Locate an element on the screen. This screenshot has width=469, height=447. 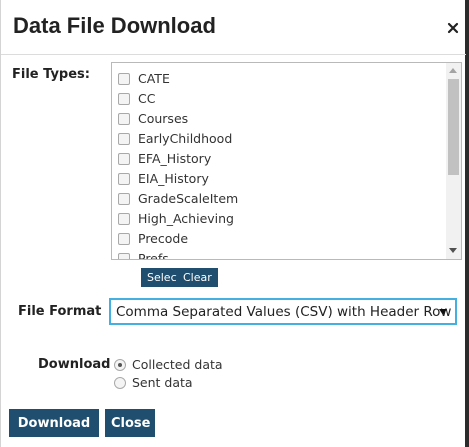
dialog-titlebar: Data File Download is located at coordinates (233, 27).